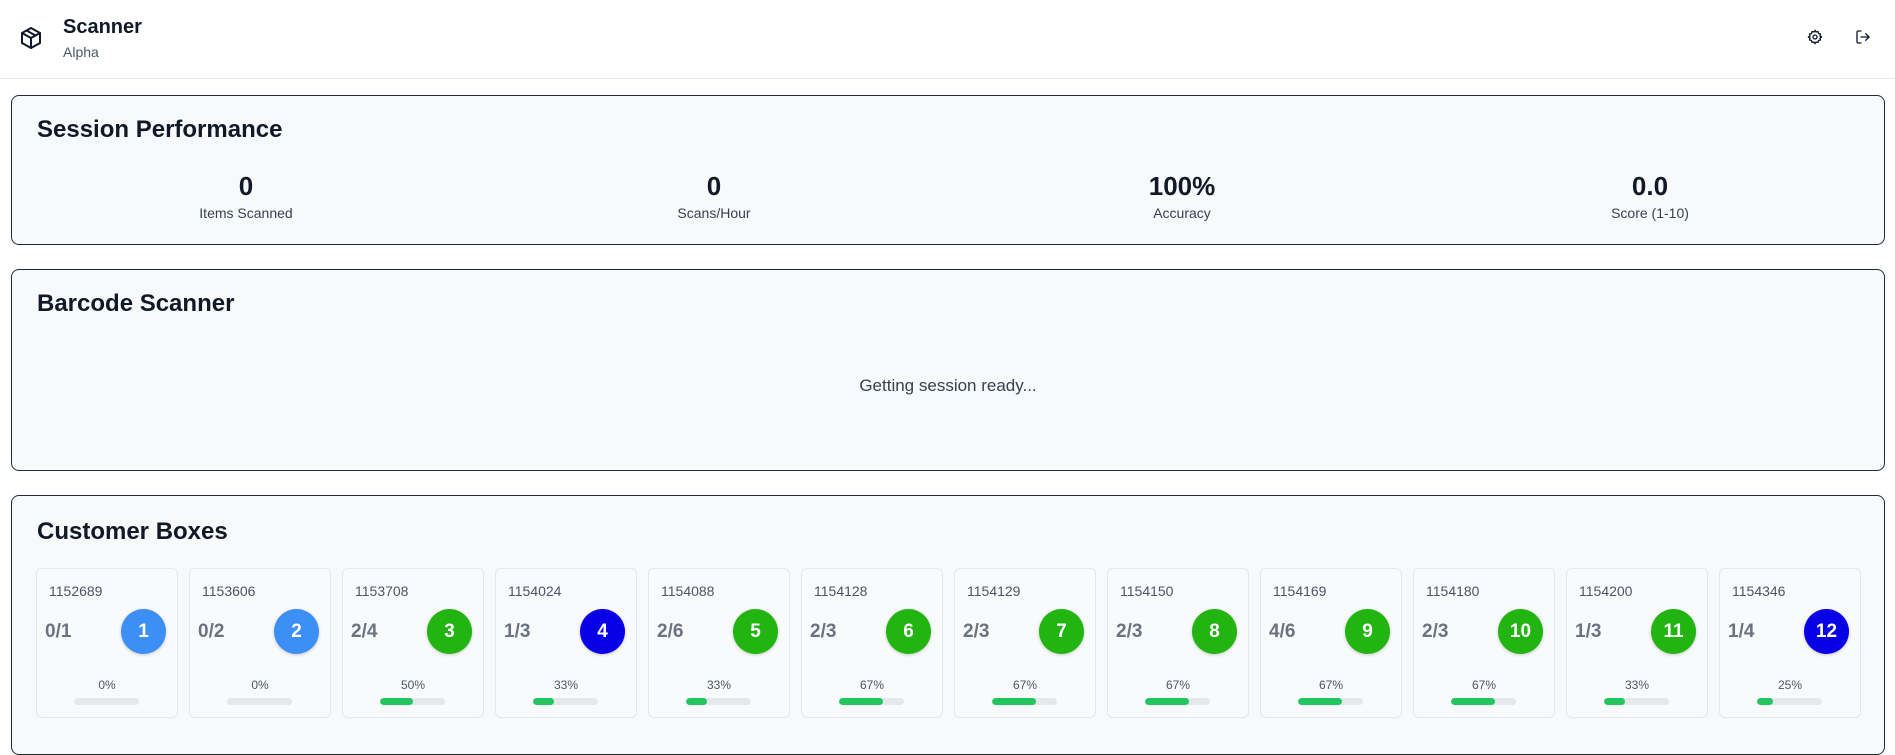 This screenshot has height=755, width=1895. What do you see at coordinates (58, 631) in the screenshot?
I see `box-count: 0/1` at bounding box center [58, 631].